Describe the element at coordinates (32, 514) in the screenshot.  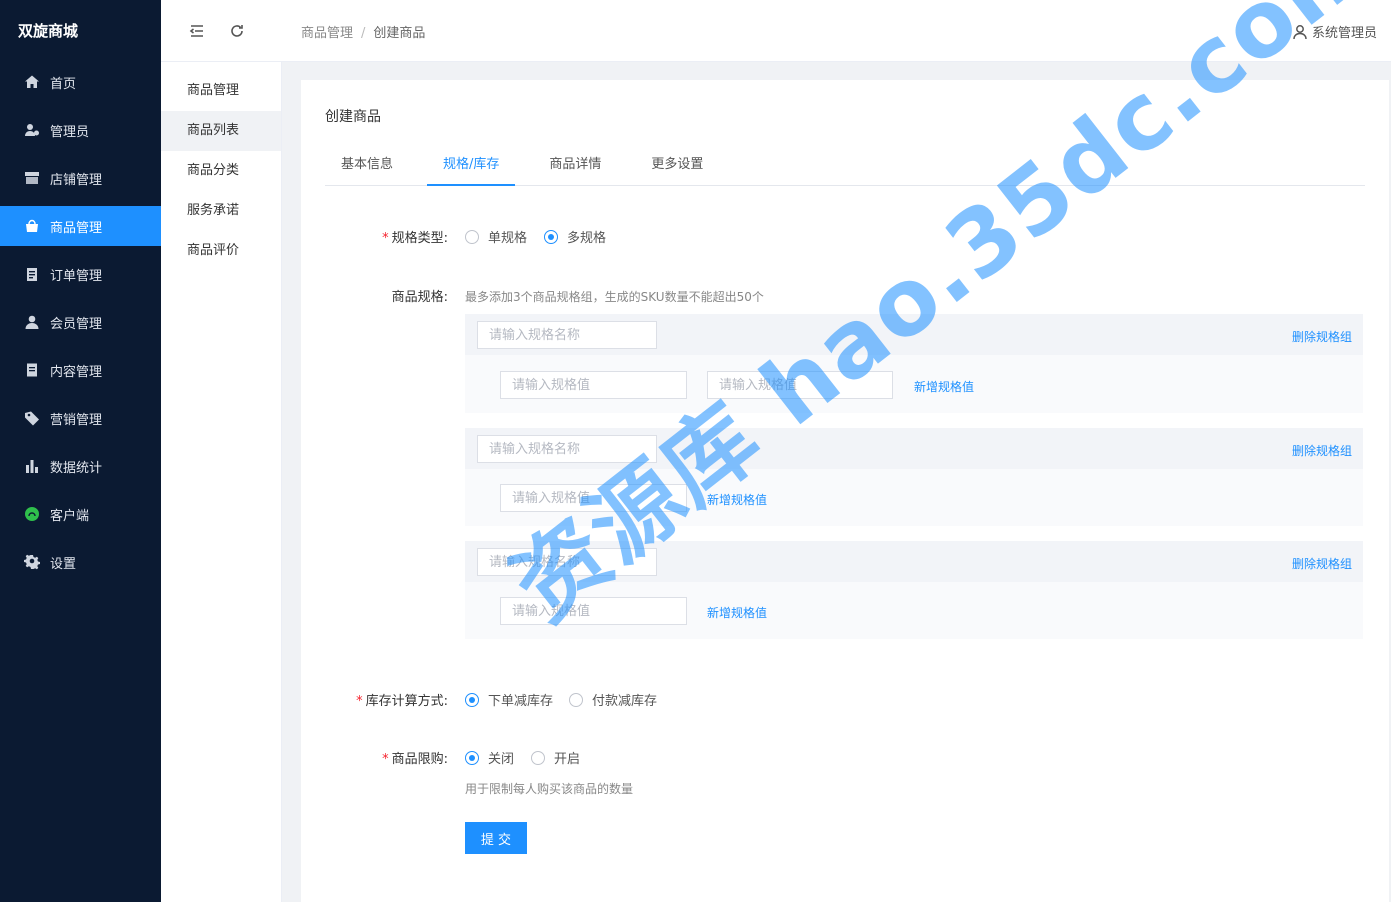
I see `wechat-icon` at that location.